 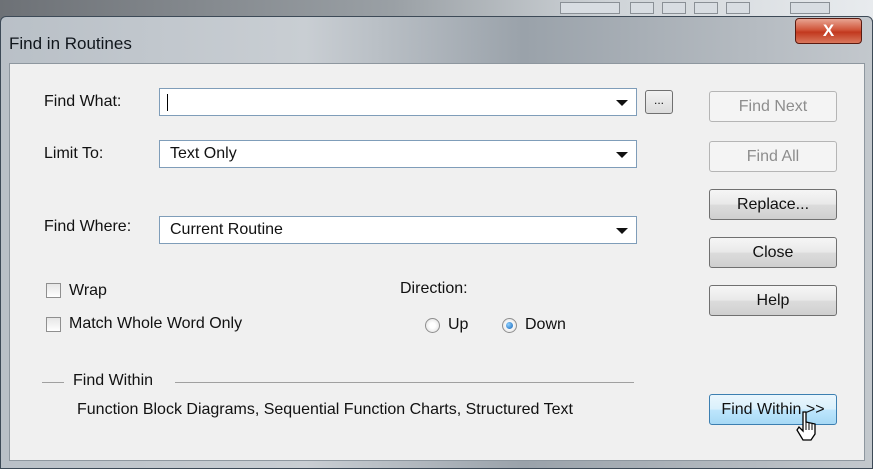 I want to click on help-button: Help, so click(x=773, y=300).